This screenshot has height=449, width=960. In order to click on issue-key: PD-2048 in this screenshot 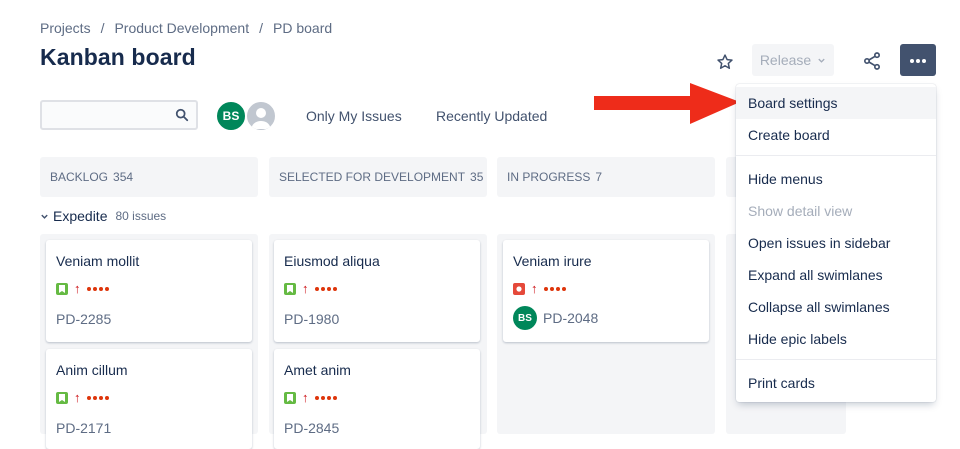, I will do `click(570, 318)`.